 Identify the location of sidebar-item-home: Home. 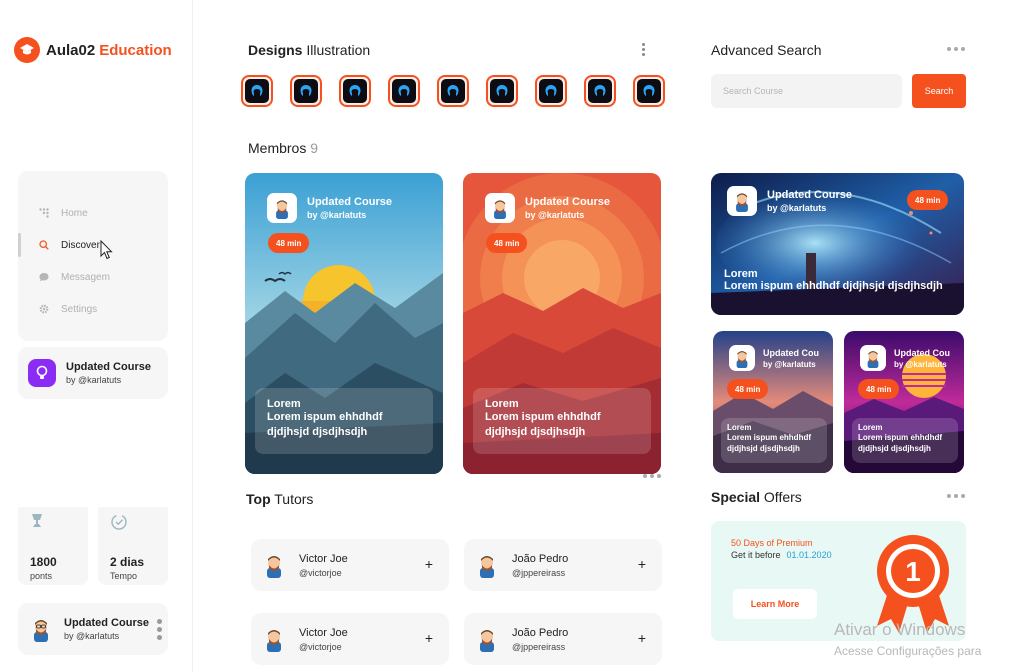
(93, 213).